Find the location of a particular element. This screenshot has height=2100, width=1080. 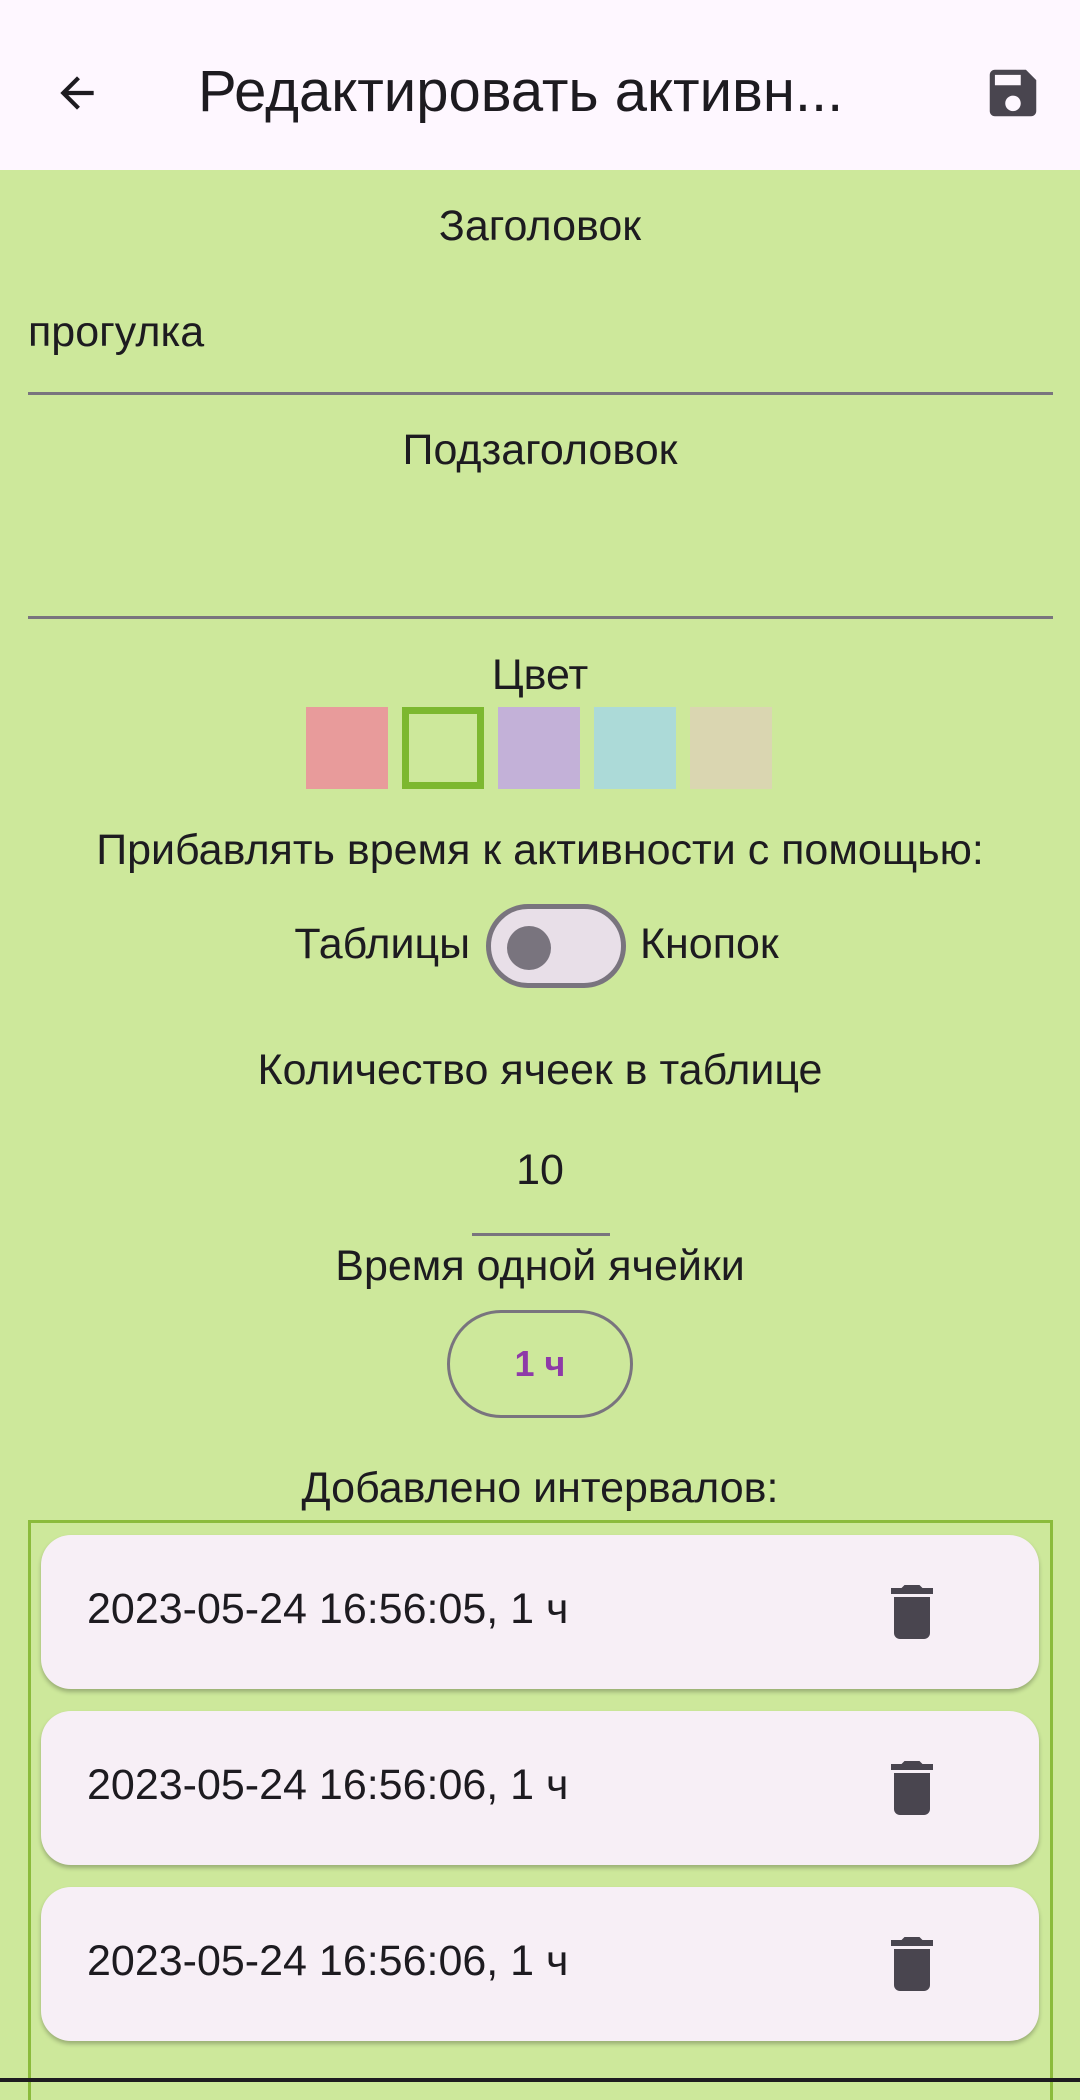

back-button is located at coordinates (77, 93).